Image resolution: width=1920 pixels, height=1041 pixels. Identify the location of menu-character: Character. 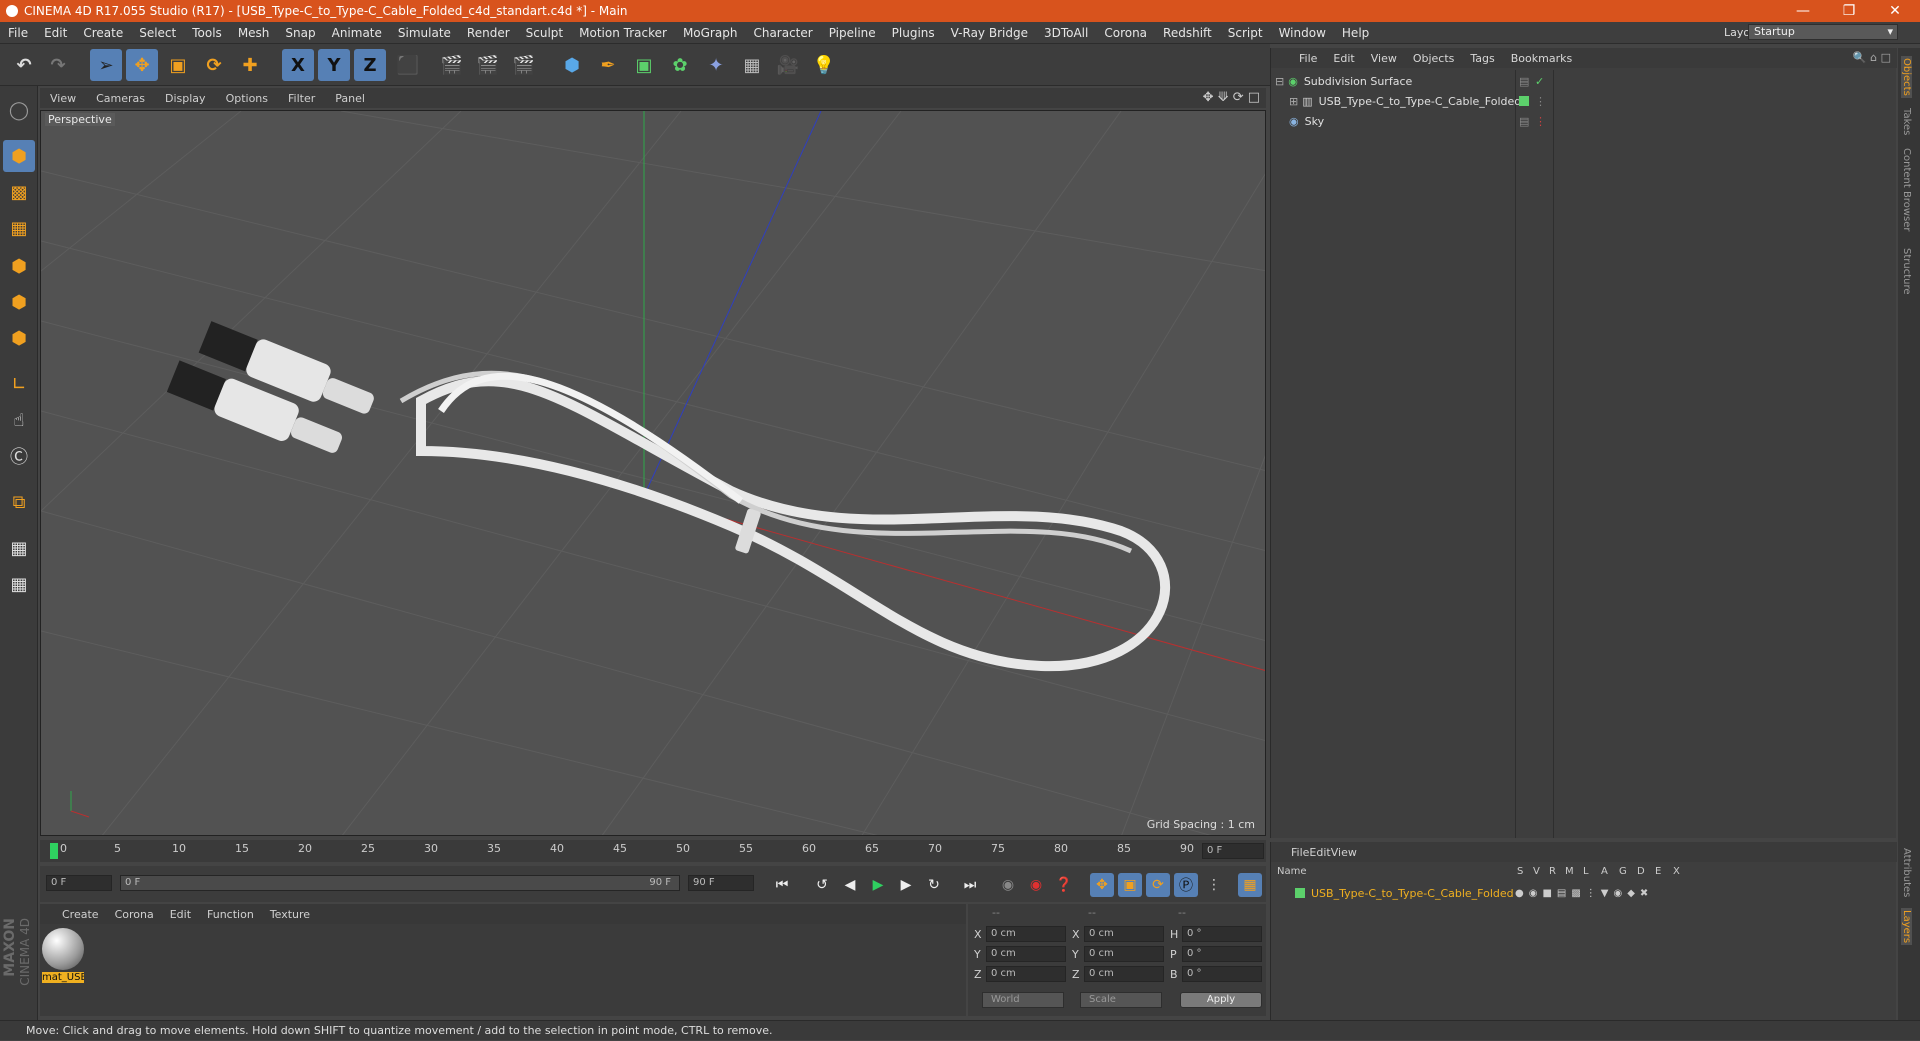
(782, 33).